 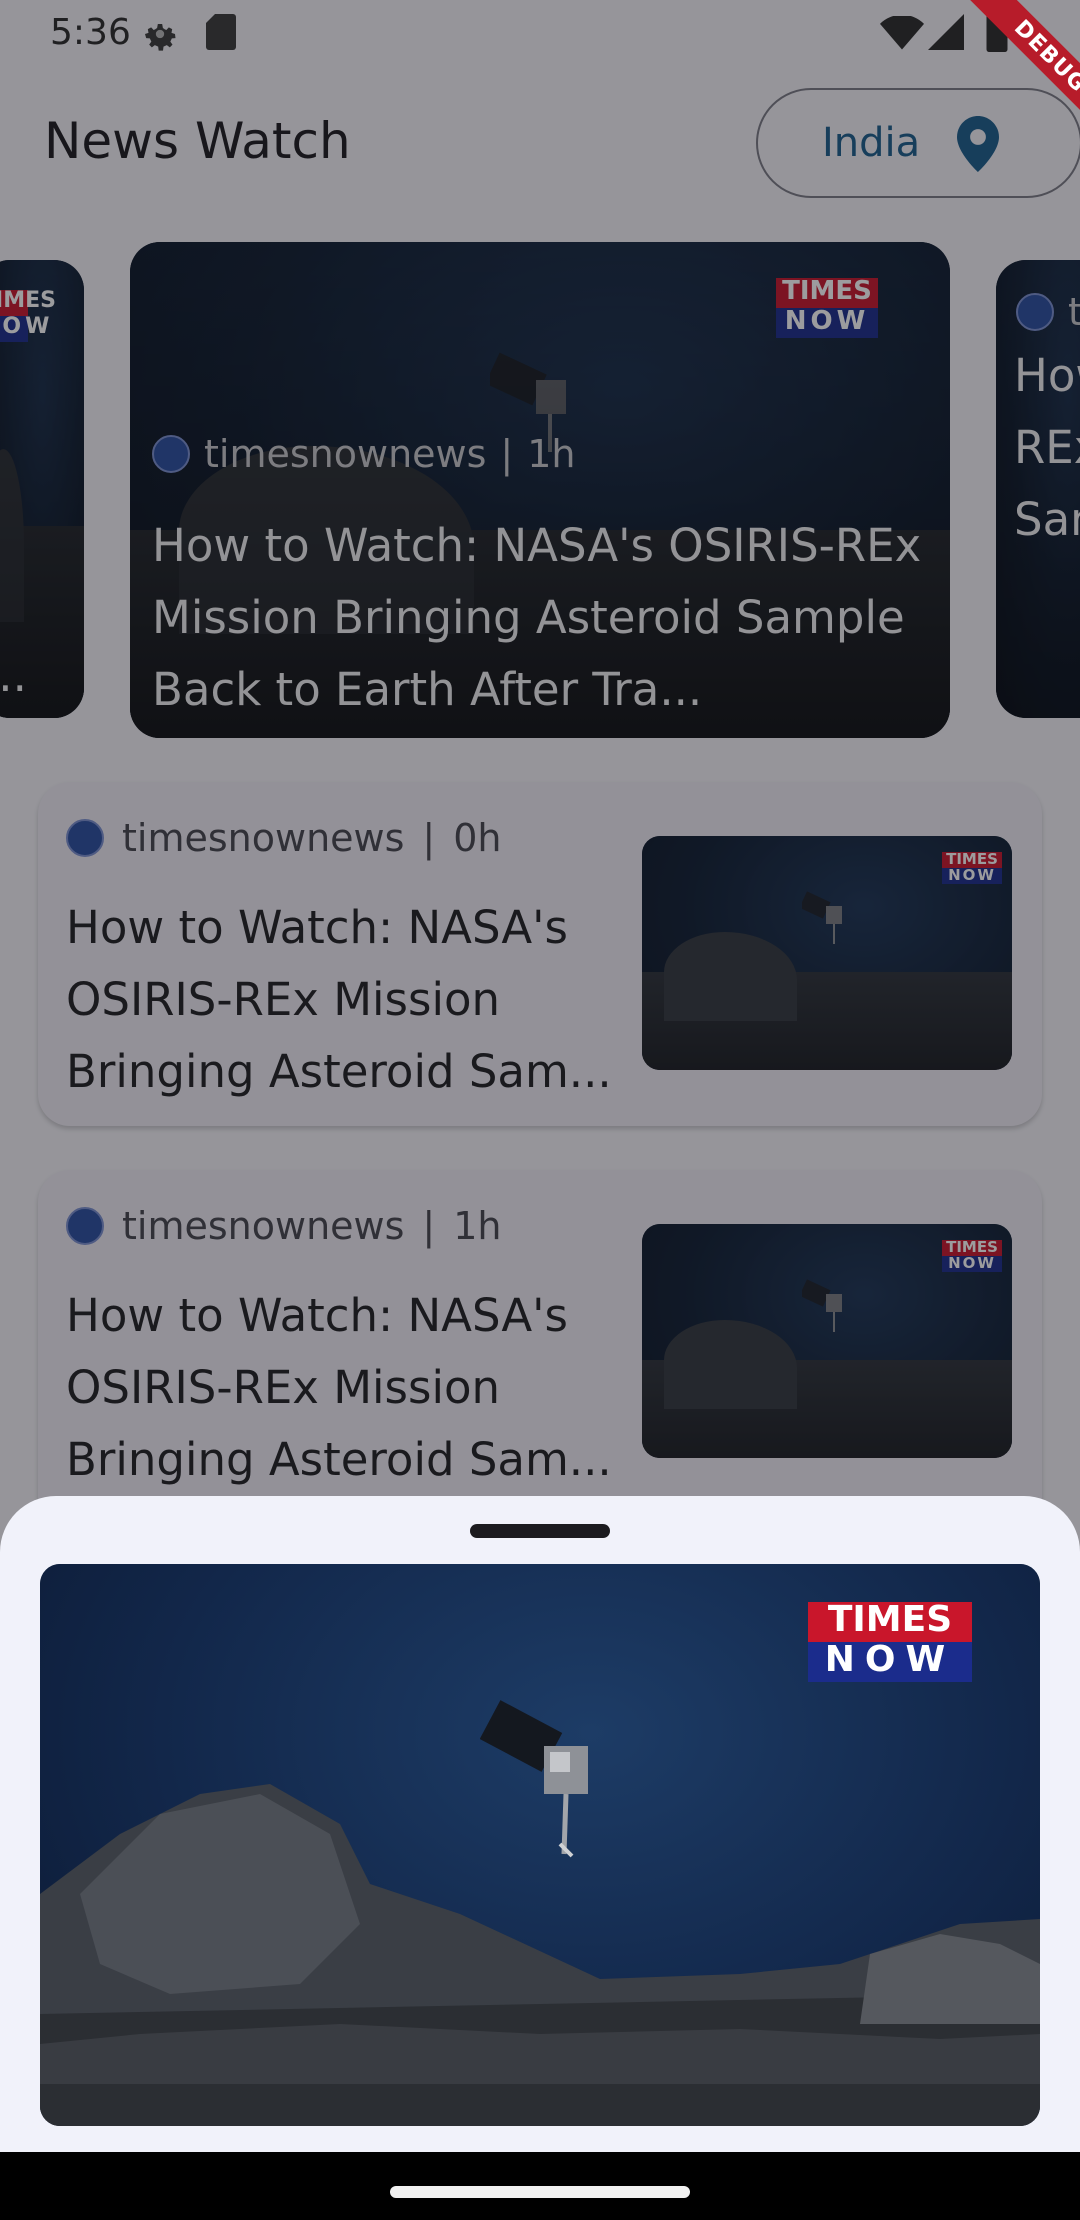 I want to click on home-gesture-handle, so click(x=540, y=2192).